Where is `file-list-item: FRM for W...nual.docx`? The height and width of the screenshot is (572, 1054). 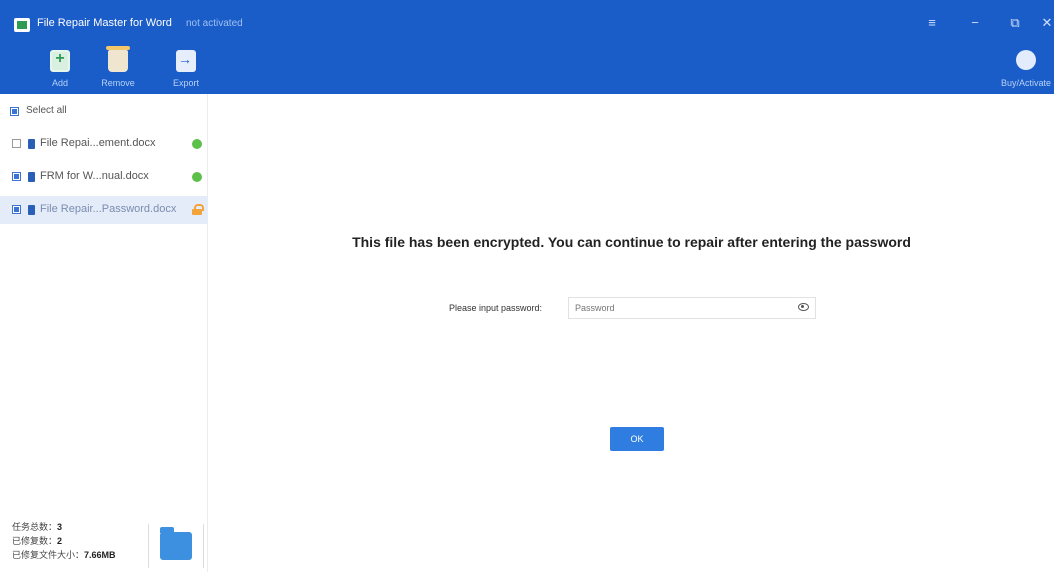 file-list-item: FRM for W...nual.docx is located at coordinates (104, 177).